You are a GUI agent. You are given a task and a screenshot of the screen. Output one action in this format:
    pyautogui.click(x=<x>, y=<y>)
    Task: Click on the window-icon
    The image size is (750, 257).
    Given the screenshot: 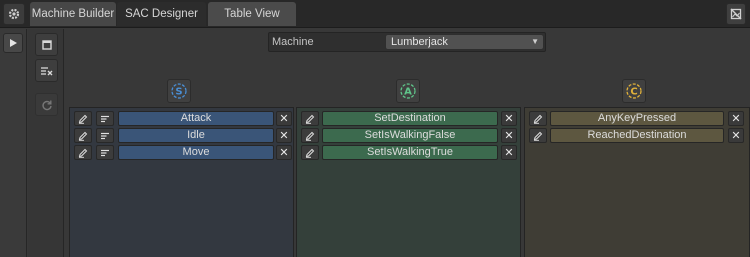 What is the action you would take?
    pyautogui.click(x=46, y=44)
    